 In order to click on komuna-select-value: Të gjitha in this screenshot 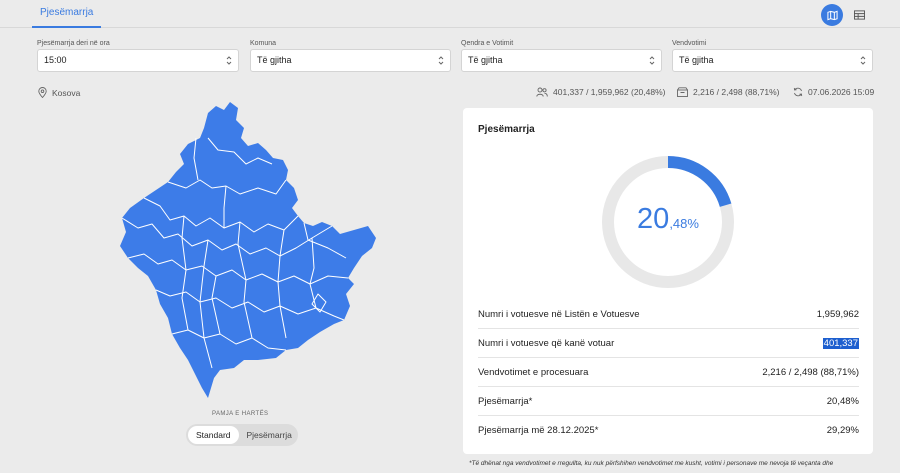, I will do `click(274, 60)`.